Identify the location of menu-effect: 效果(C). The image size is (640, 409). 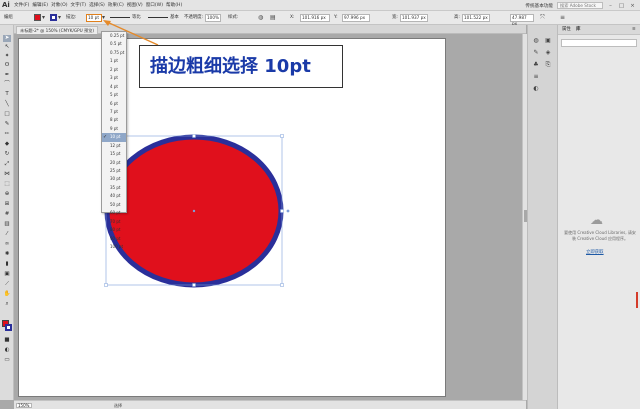
(116, 5).